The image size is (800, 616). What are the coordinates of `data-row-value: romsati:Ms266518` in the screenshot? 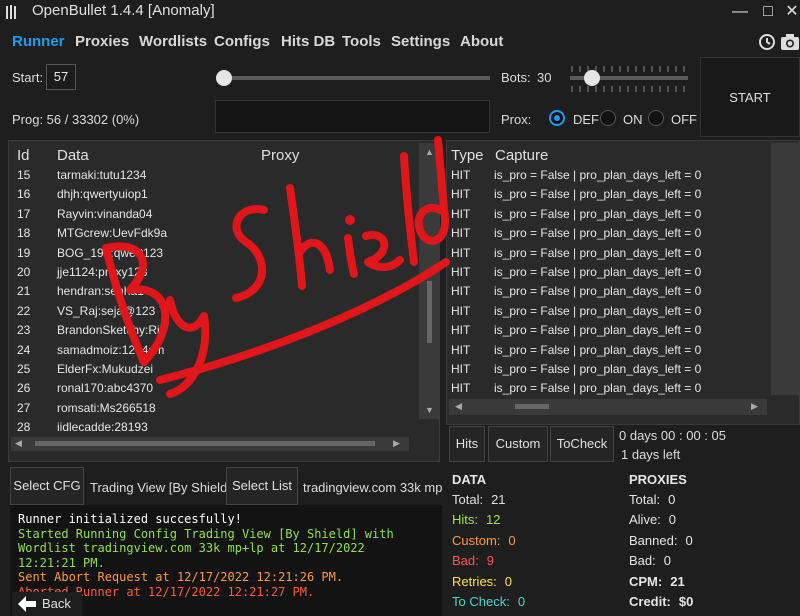 It's located at (106, 410).